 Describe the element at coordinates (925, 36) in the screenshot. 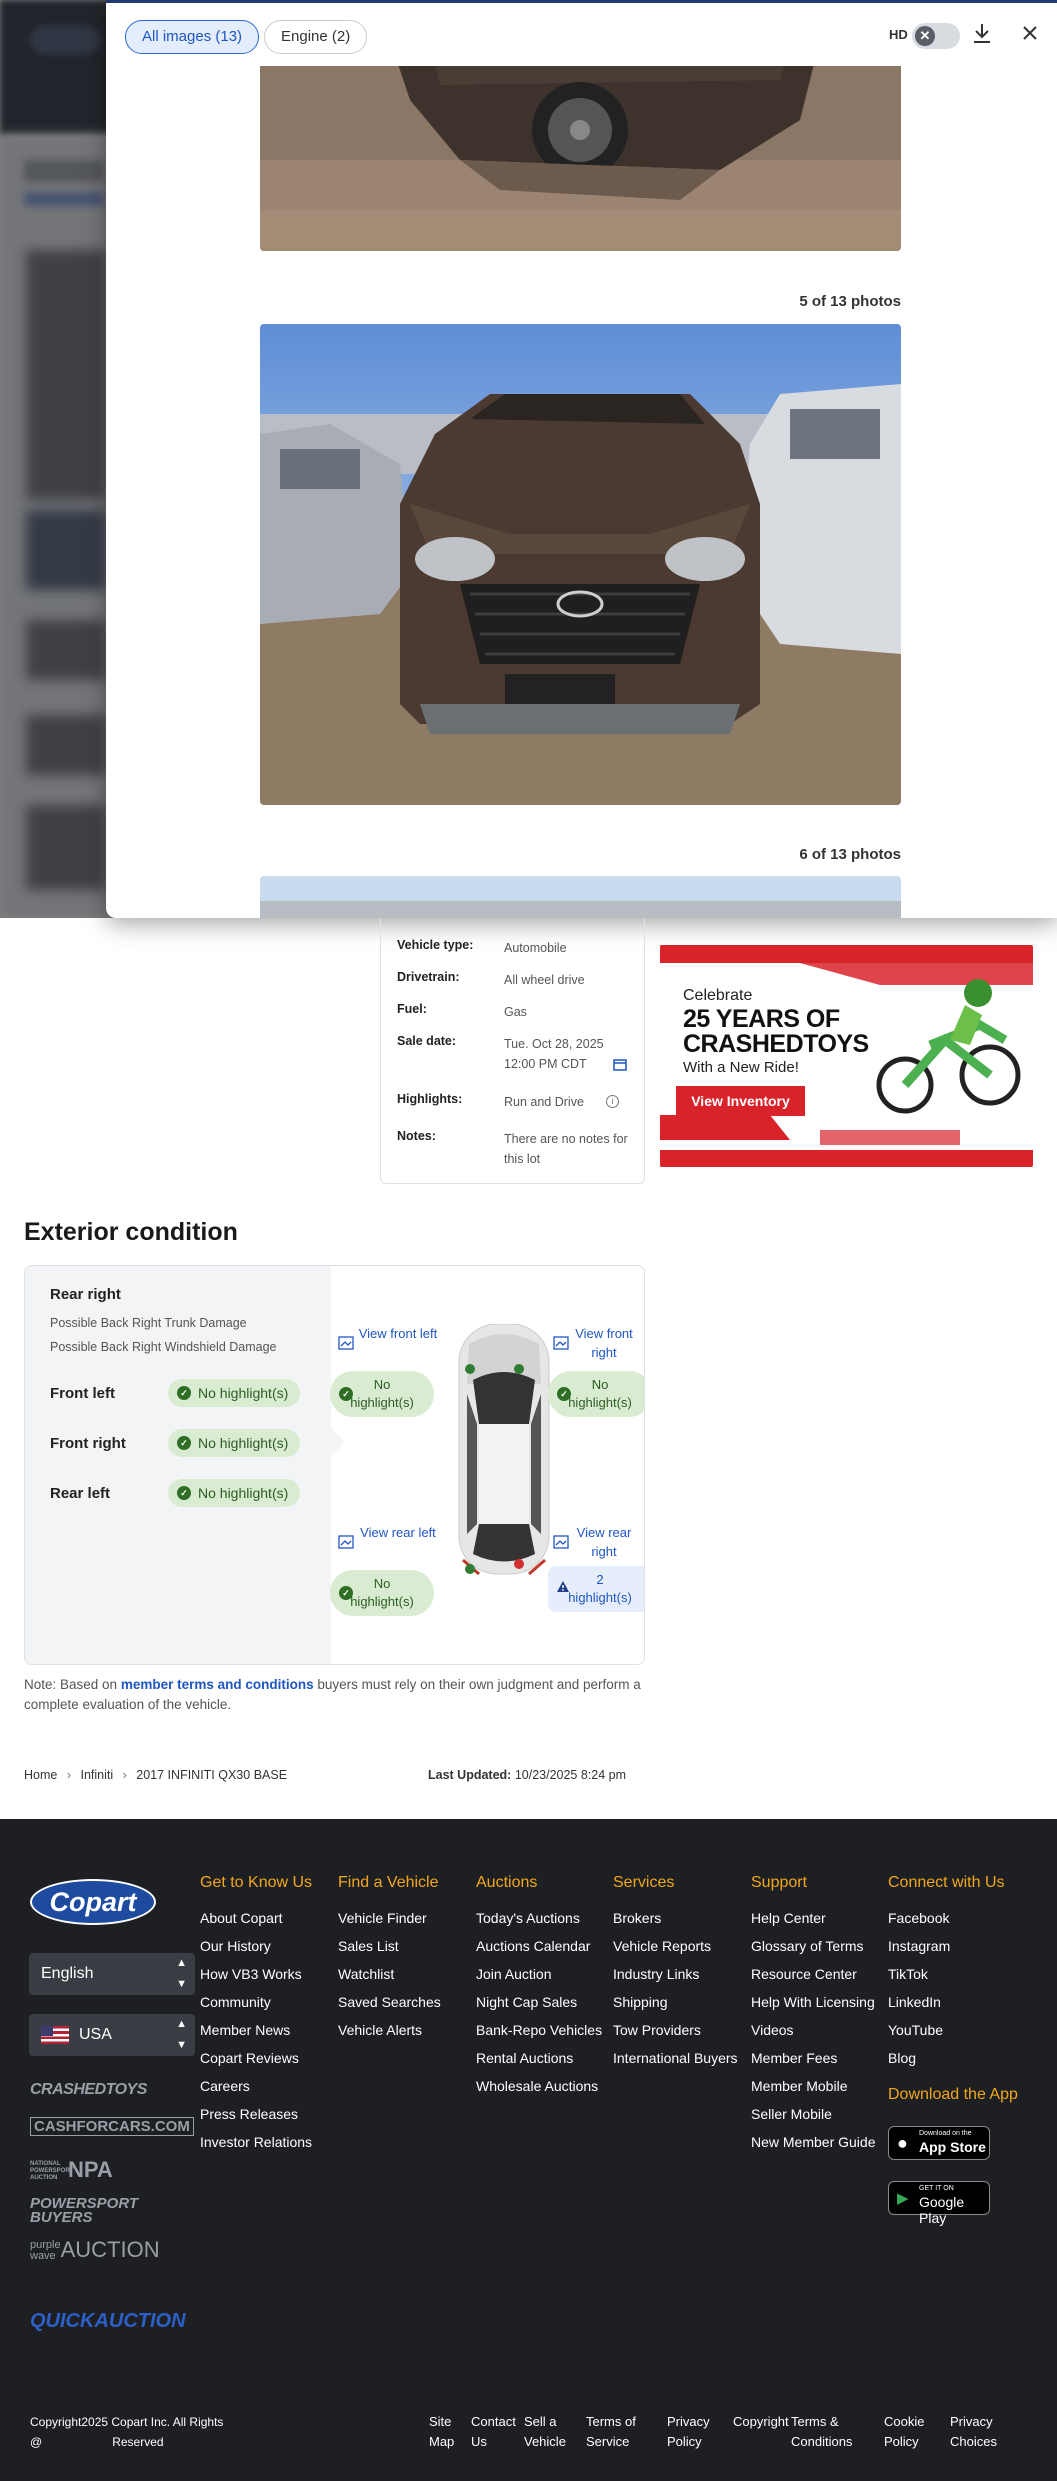

I see `toggle-off-icon: ✕` at that location.